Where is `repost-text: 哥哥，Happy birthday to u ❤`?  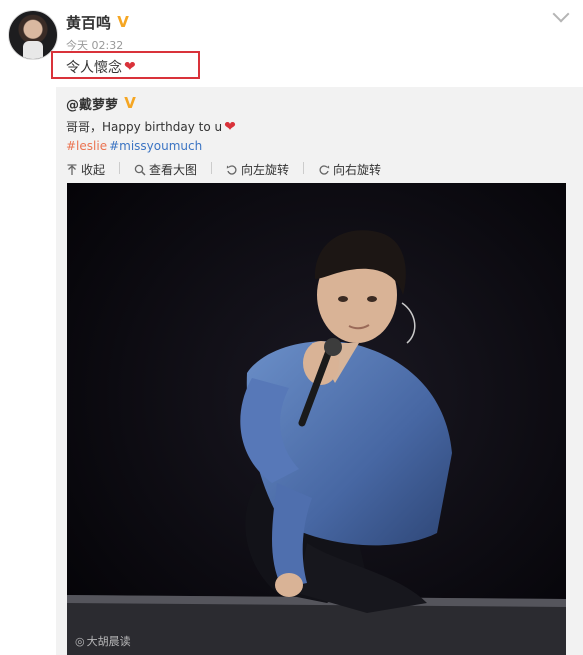 repost-text: 哥哥，Happy birthday to u ❤ is located at coordinates (151, 126).